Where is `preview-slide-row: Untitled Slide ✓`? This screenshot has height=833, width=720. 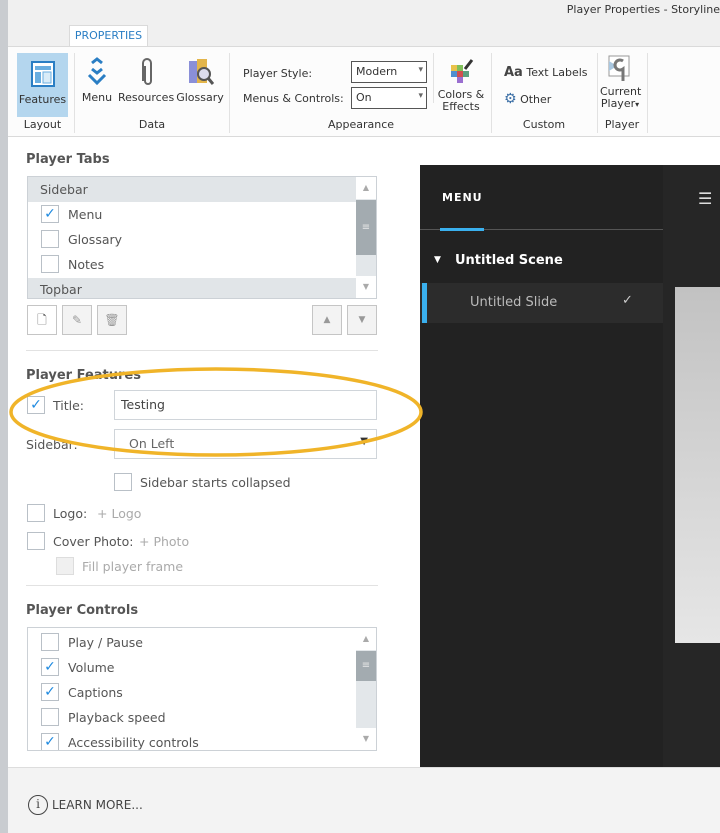
preview-slide-row: Untitled Slide ✓ is located at coordinates (541, 303).